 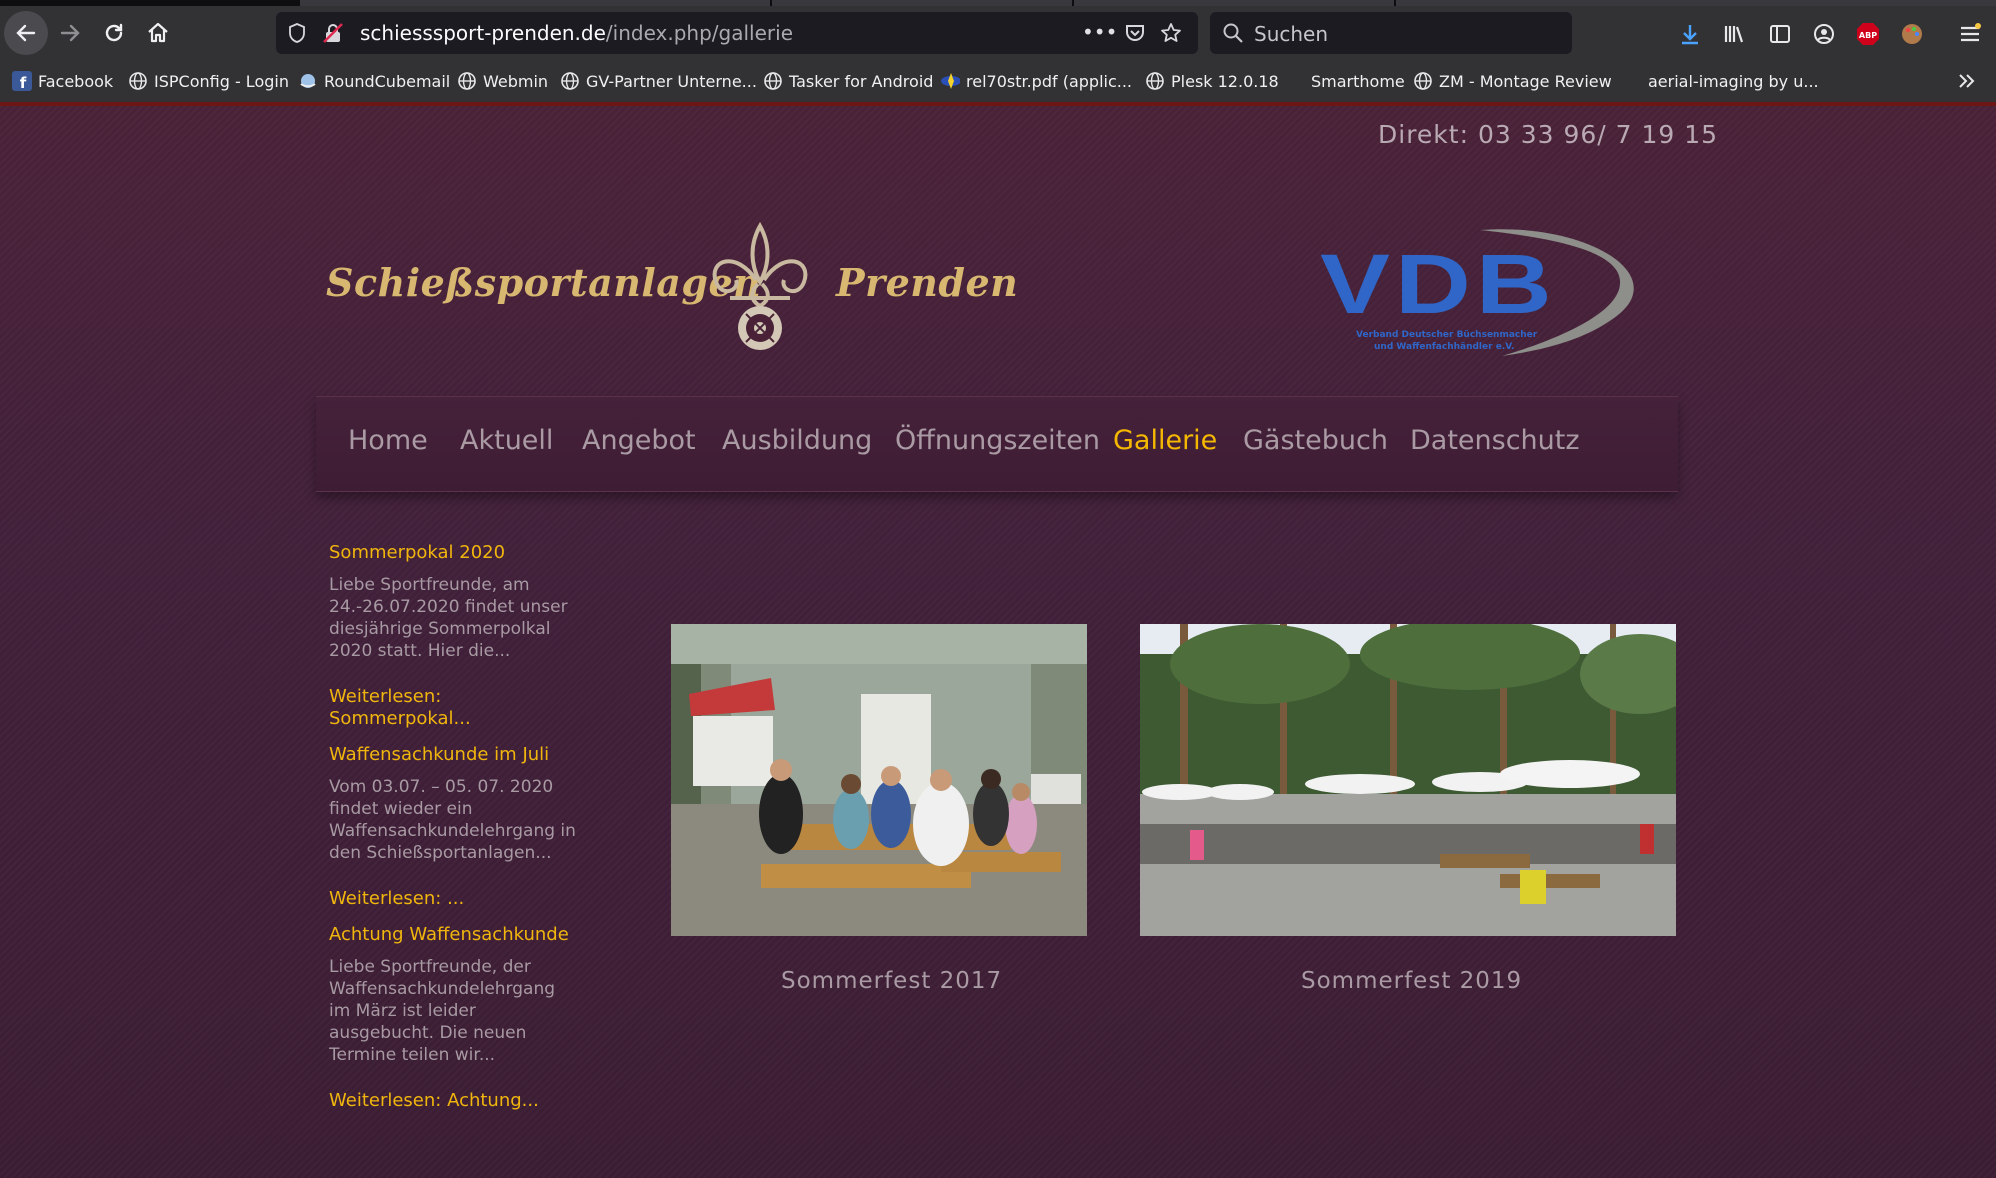 I want to click on star-icon, so click(x=1171, y=33).